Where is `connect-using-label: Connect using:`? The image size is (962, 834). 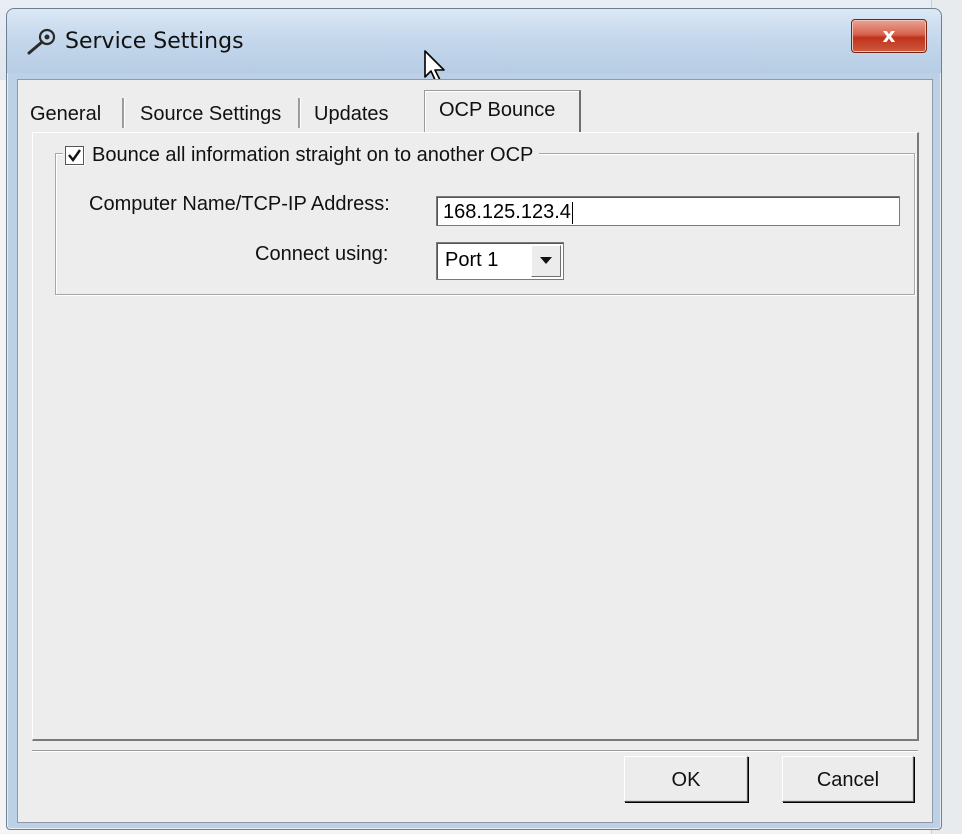 connect-using-label: Connect using: is located at coordinates (322, 254).